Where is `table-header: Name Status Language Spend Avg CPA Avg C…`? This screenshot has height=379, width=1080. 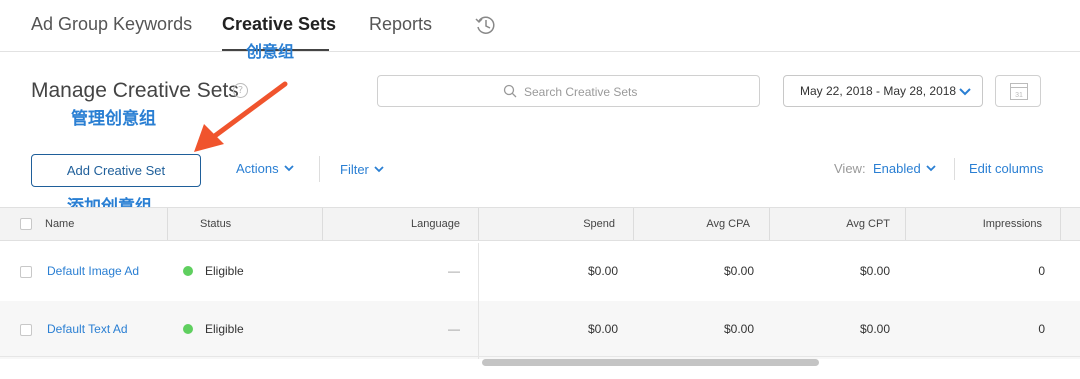 table-header: Name Status Language Spend Avg CPA Avg C… is located at coordinates (540, 224).